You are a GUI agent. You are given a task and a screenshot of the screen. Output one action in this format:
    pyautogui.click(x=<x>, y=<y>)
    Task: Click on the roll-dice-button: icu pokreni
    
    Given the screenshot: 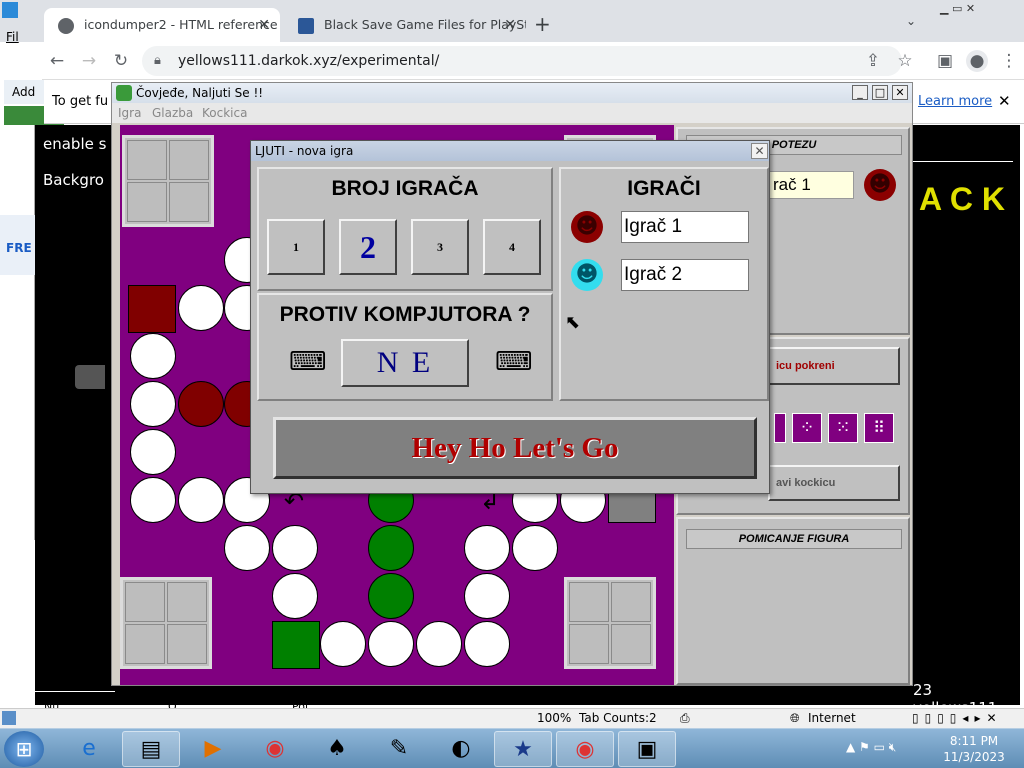 What is the action you would take?
    pyautogui.click(x=834, y=366)
    